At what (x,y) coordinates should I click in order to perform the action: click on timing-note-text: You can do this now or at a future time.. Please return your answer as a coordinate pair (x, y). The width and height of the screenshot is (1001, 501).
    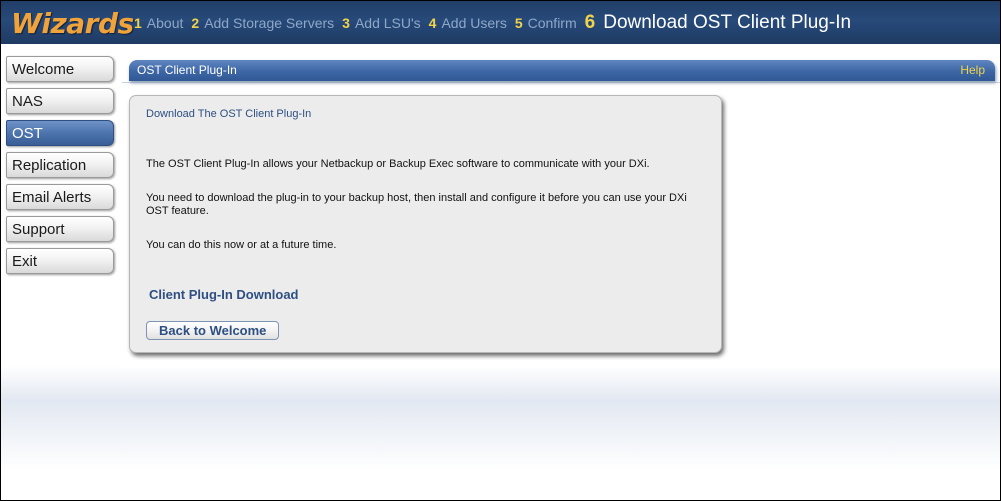
    Looking at the image, I should click on (241, 245).